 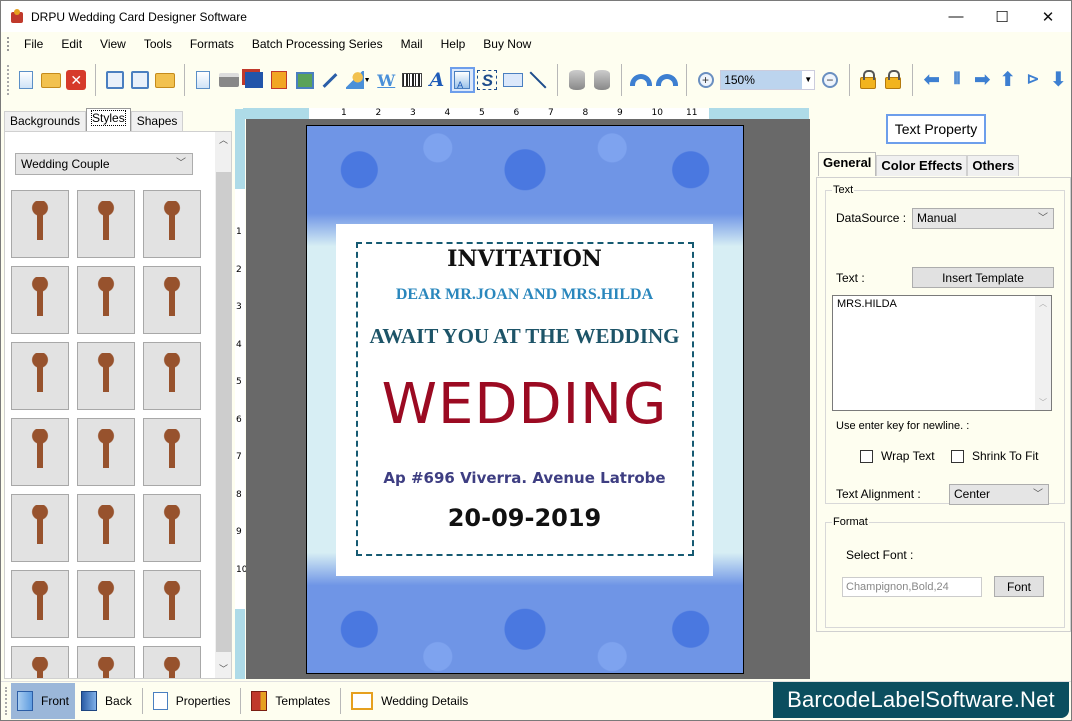 I want to click on text-content-input: MRS.HILDA ︿ ﹀, so click(x=942, y=353).